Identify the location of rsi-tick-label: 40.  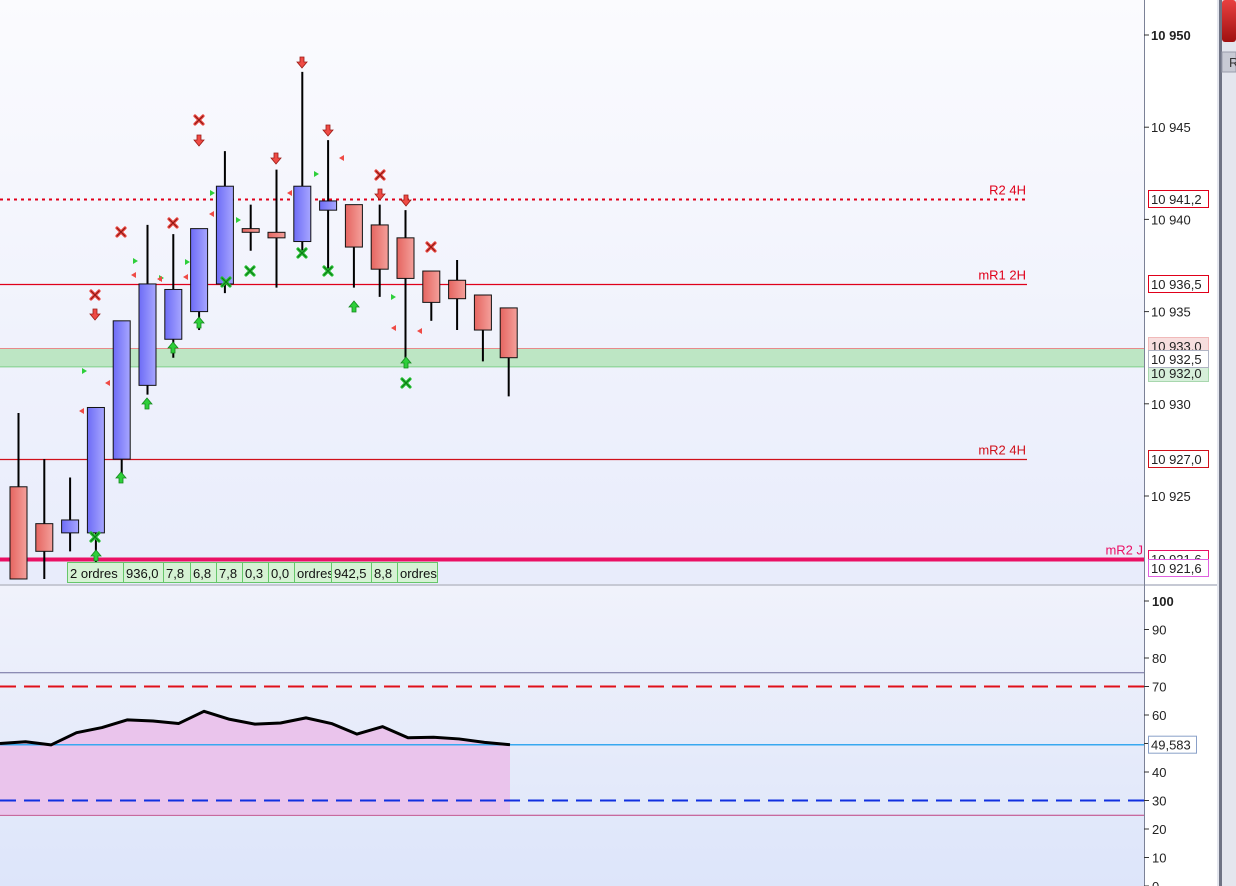
(1159, 772).